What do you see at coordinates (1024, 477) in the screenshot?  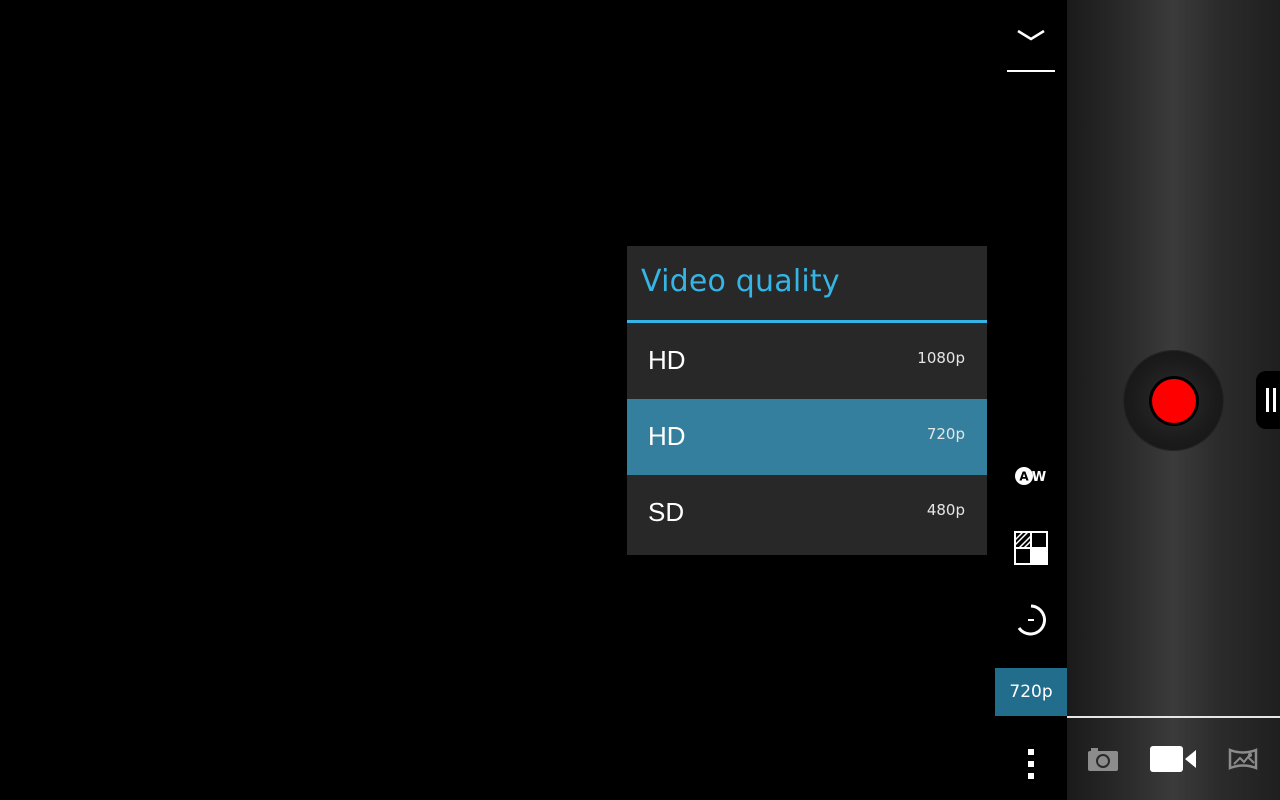 I see `svg-text: A` at bounding box center [1024, 477].